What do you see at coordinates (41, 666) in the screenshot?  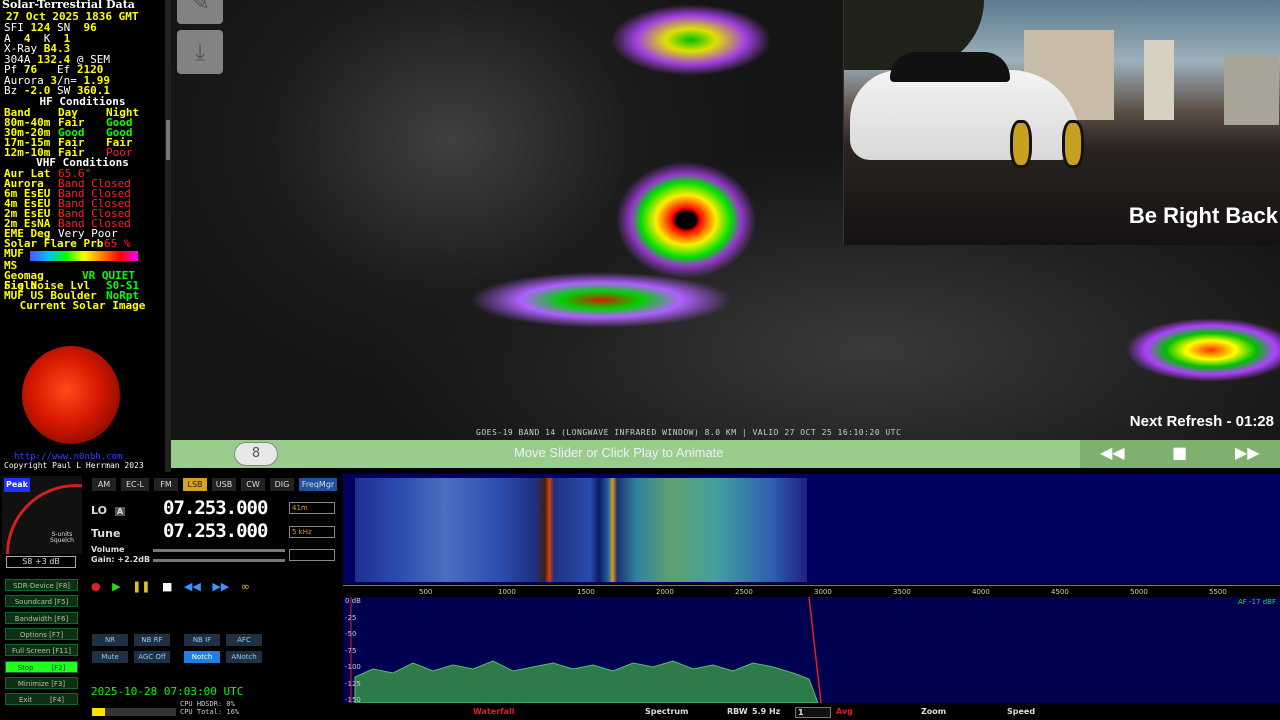 I see `function-key-button: Stop [F2]` at bounding box center [41, 666].